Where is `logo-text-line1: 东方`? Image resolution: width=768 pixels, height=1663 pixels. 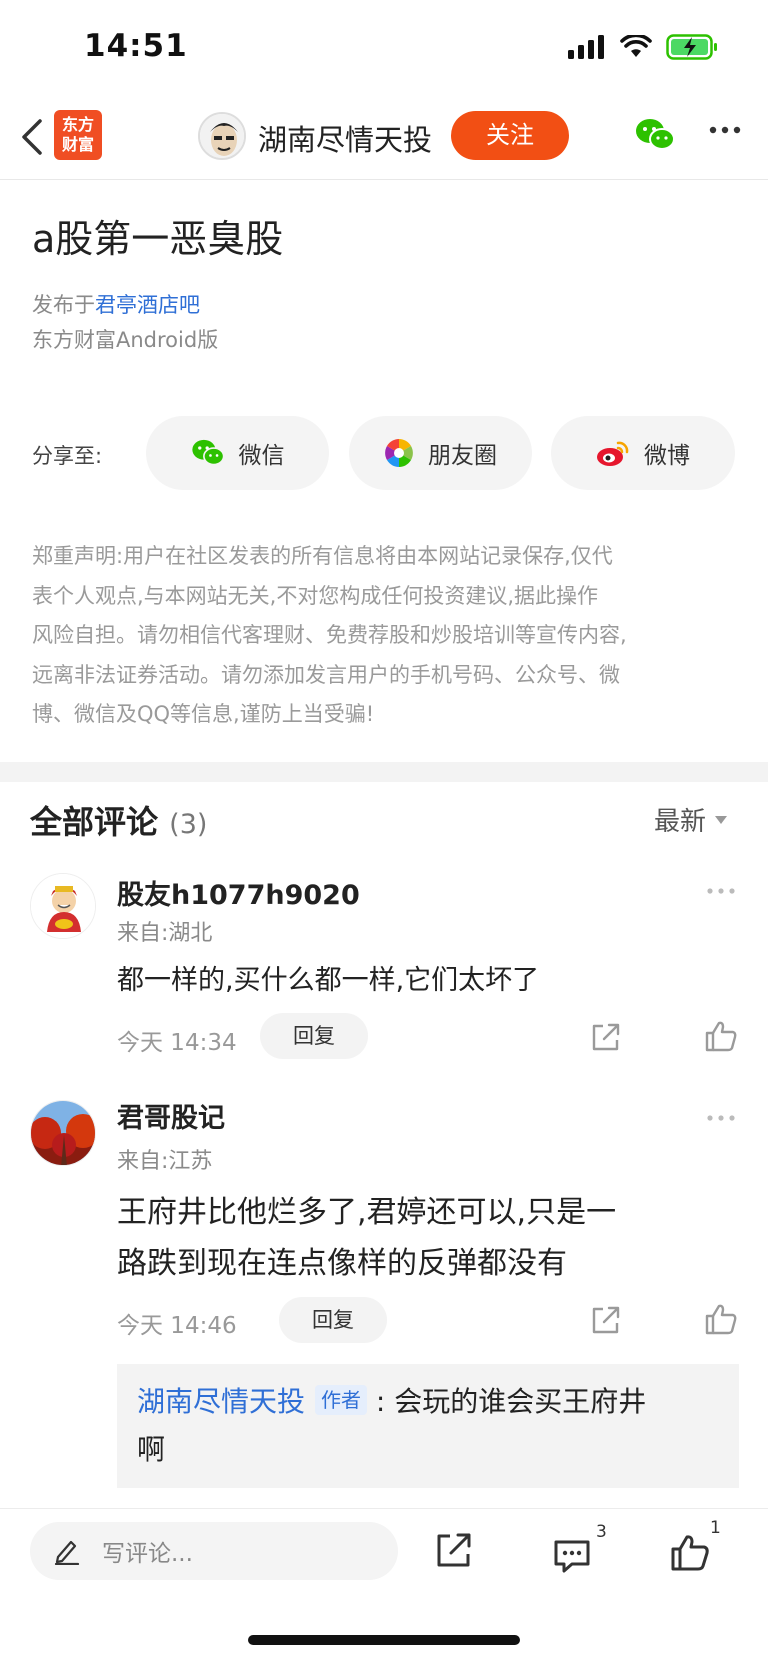
logo-text-line1: 东方 is located at coordinates (77, 124).